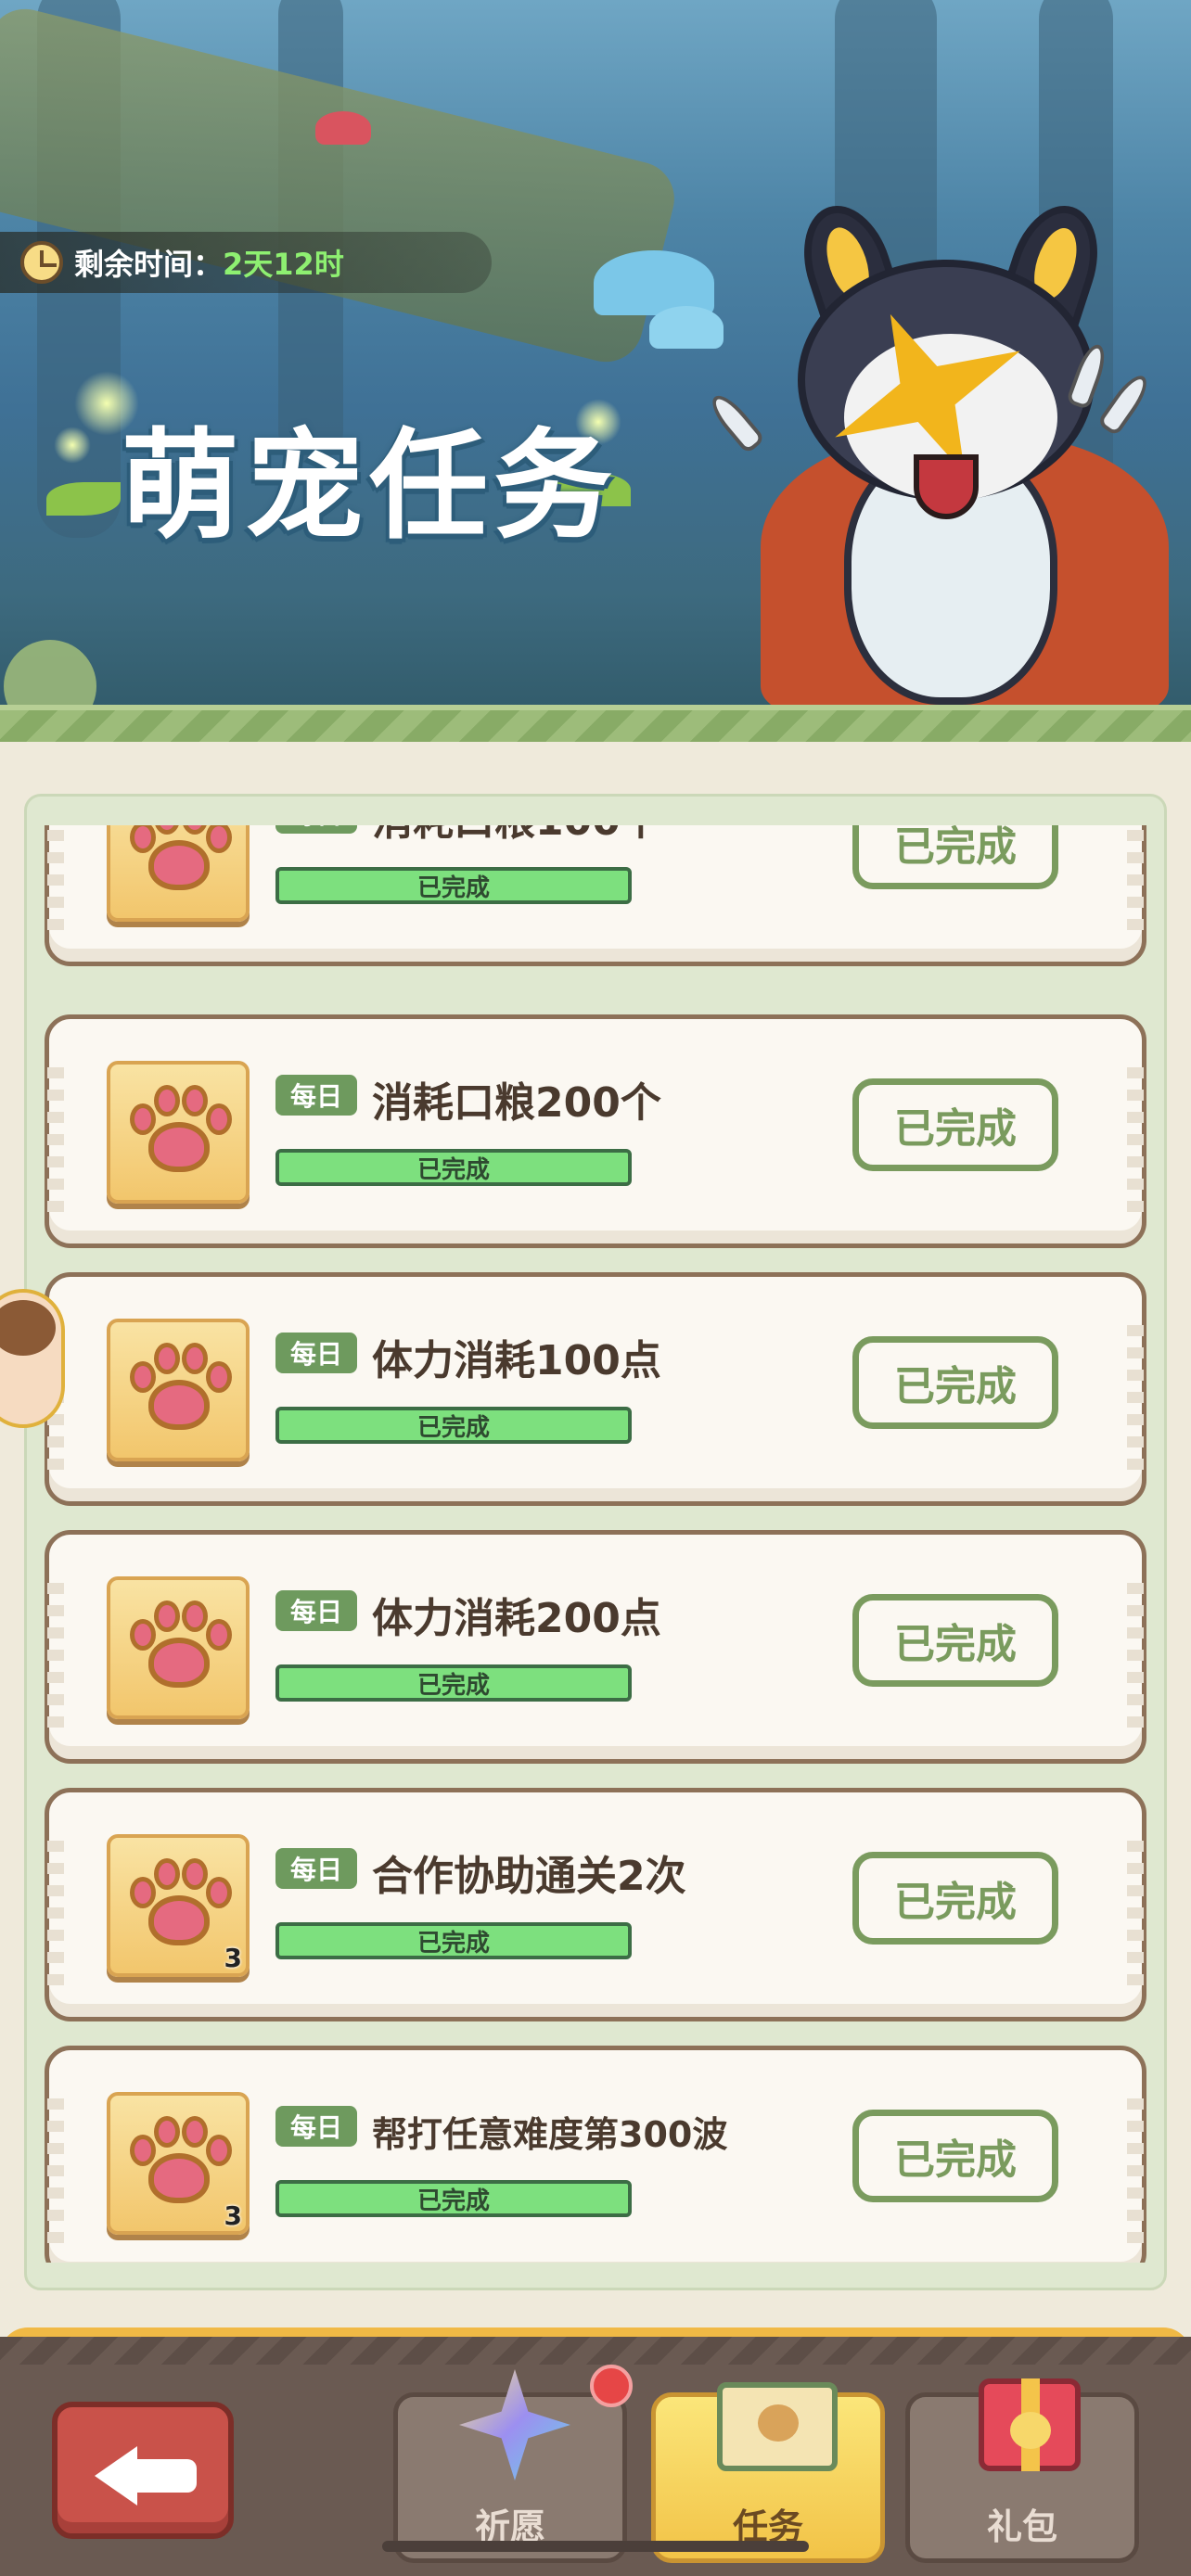  Describe the element at coordinates (595, 1647) in the screenshot. I see `task-card: 每日 体力消耗200点 已完成 已完成` at that location.